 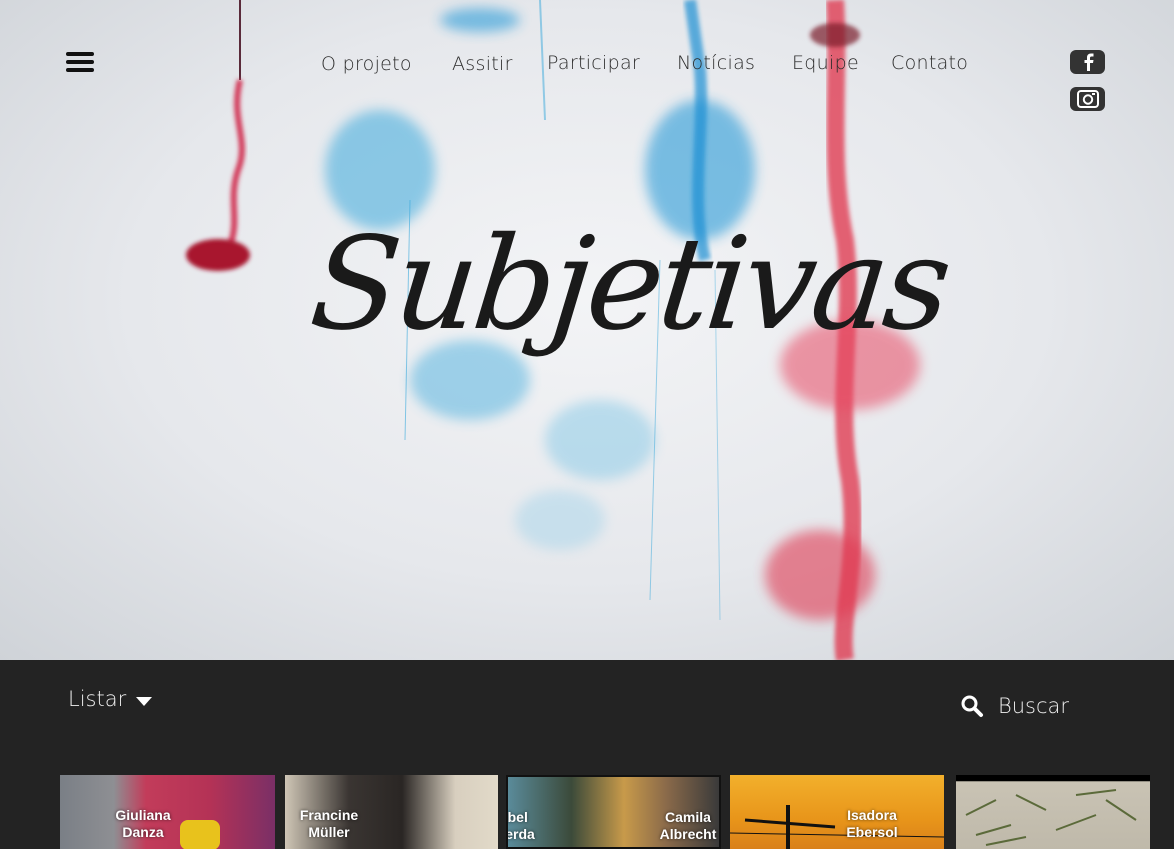 What do you see at coordinates (613, 812) in the screenshot?
I see `video-thumbnail: IsabelLacerda CamilaAlbrecht` at bounding box center [613, 812].